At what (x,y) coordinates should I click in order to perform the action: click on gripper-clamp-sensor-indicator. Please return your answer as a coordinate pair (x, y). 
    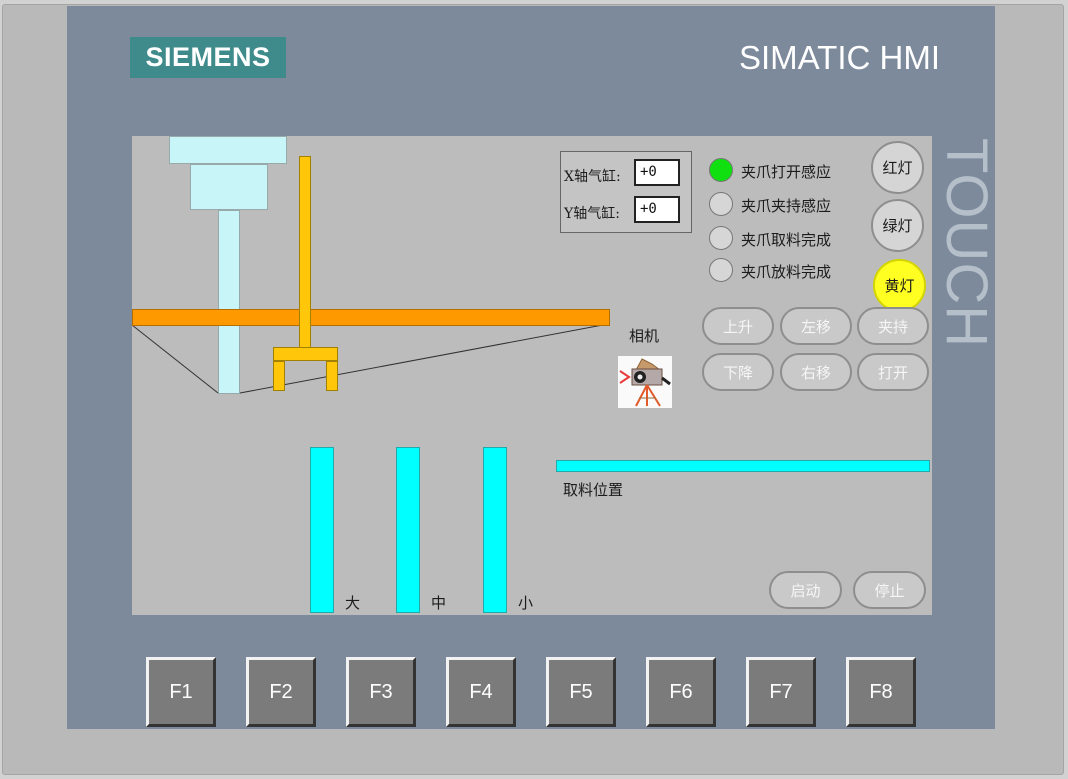
    Looking at the image, I should click on (721, 204).